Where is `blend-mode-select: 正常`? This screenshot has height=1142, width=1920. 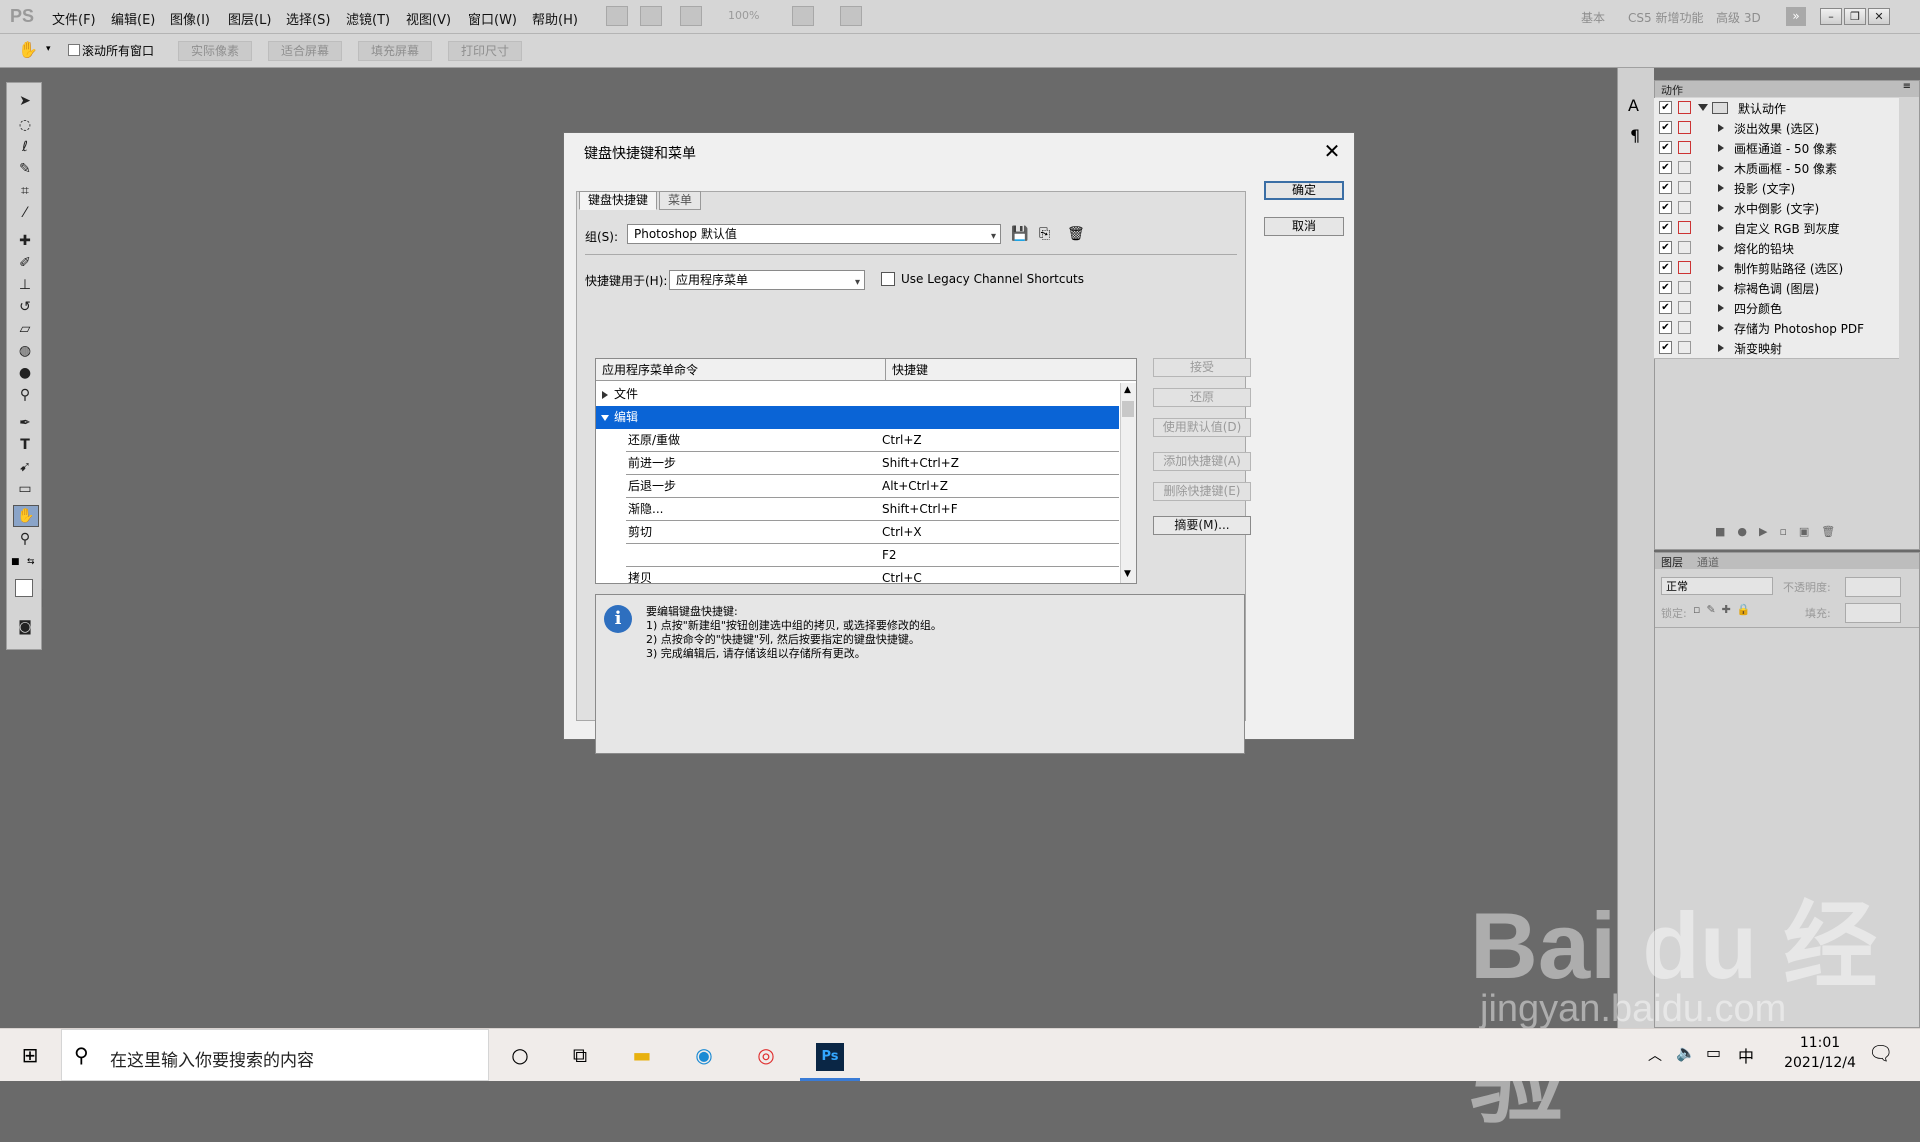 blend-mode-select: 正常 is located at coordinates (1717, 586).